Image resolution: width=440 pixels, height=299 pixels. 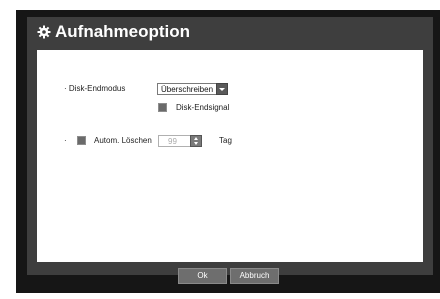 What do you see at coordinates (187, 89) in the screenshot?
I see `disk-end-mode-value: Überschreiben` at bounding box center [187, 89].